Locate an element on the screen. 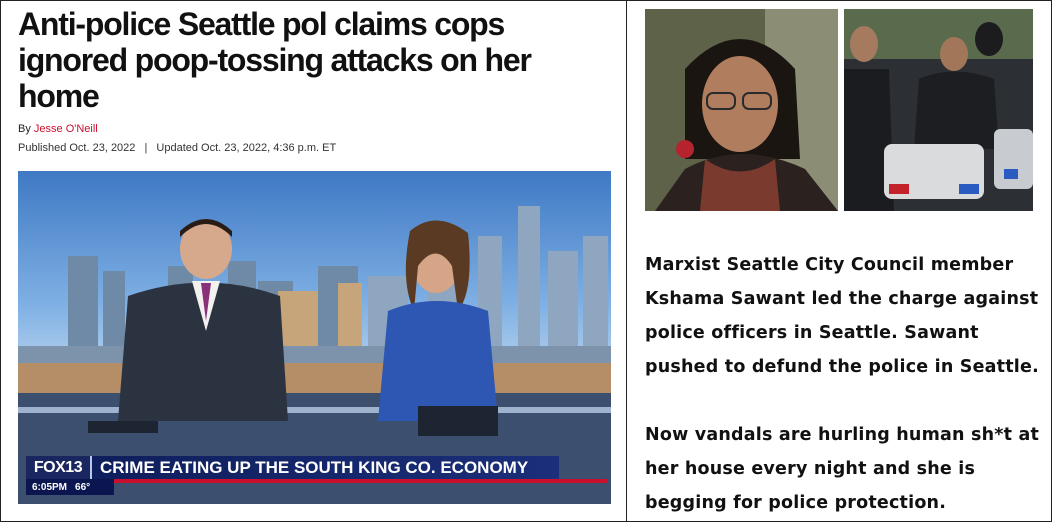 Image resolution: width=1052 pixels, height=522 pixels. broadcast-temperature: 66° is located at coordinates (83, 487).